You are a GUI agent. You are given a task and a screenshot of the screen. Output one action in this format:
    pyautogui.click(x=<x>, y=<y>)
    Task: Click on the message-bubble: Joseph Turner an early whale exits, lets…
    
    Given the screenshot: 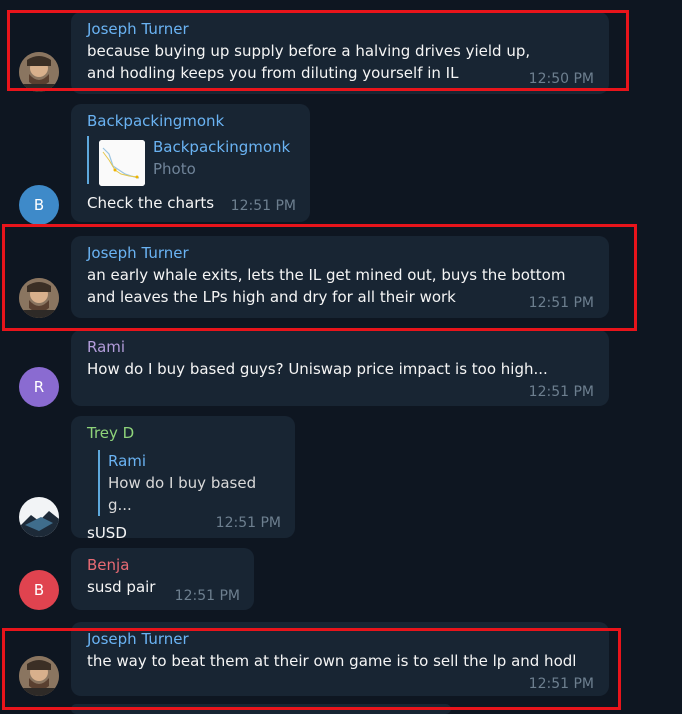 What is the action you would take?
    pyautogui.click(x=340, y=277)
    